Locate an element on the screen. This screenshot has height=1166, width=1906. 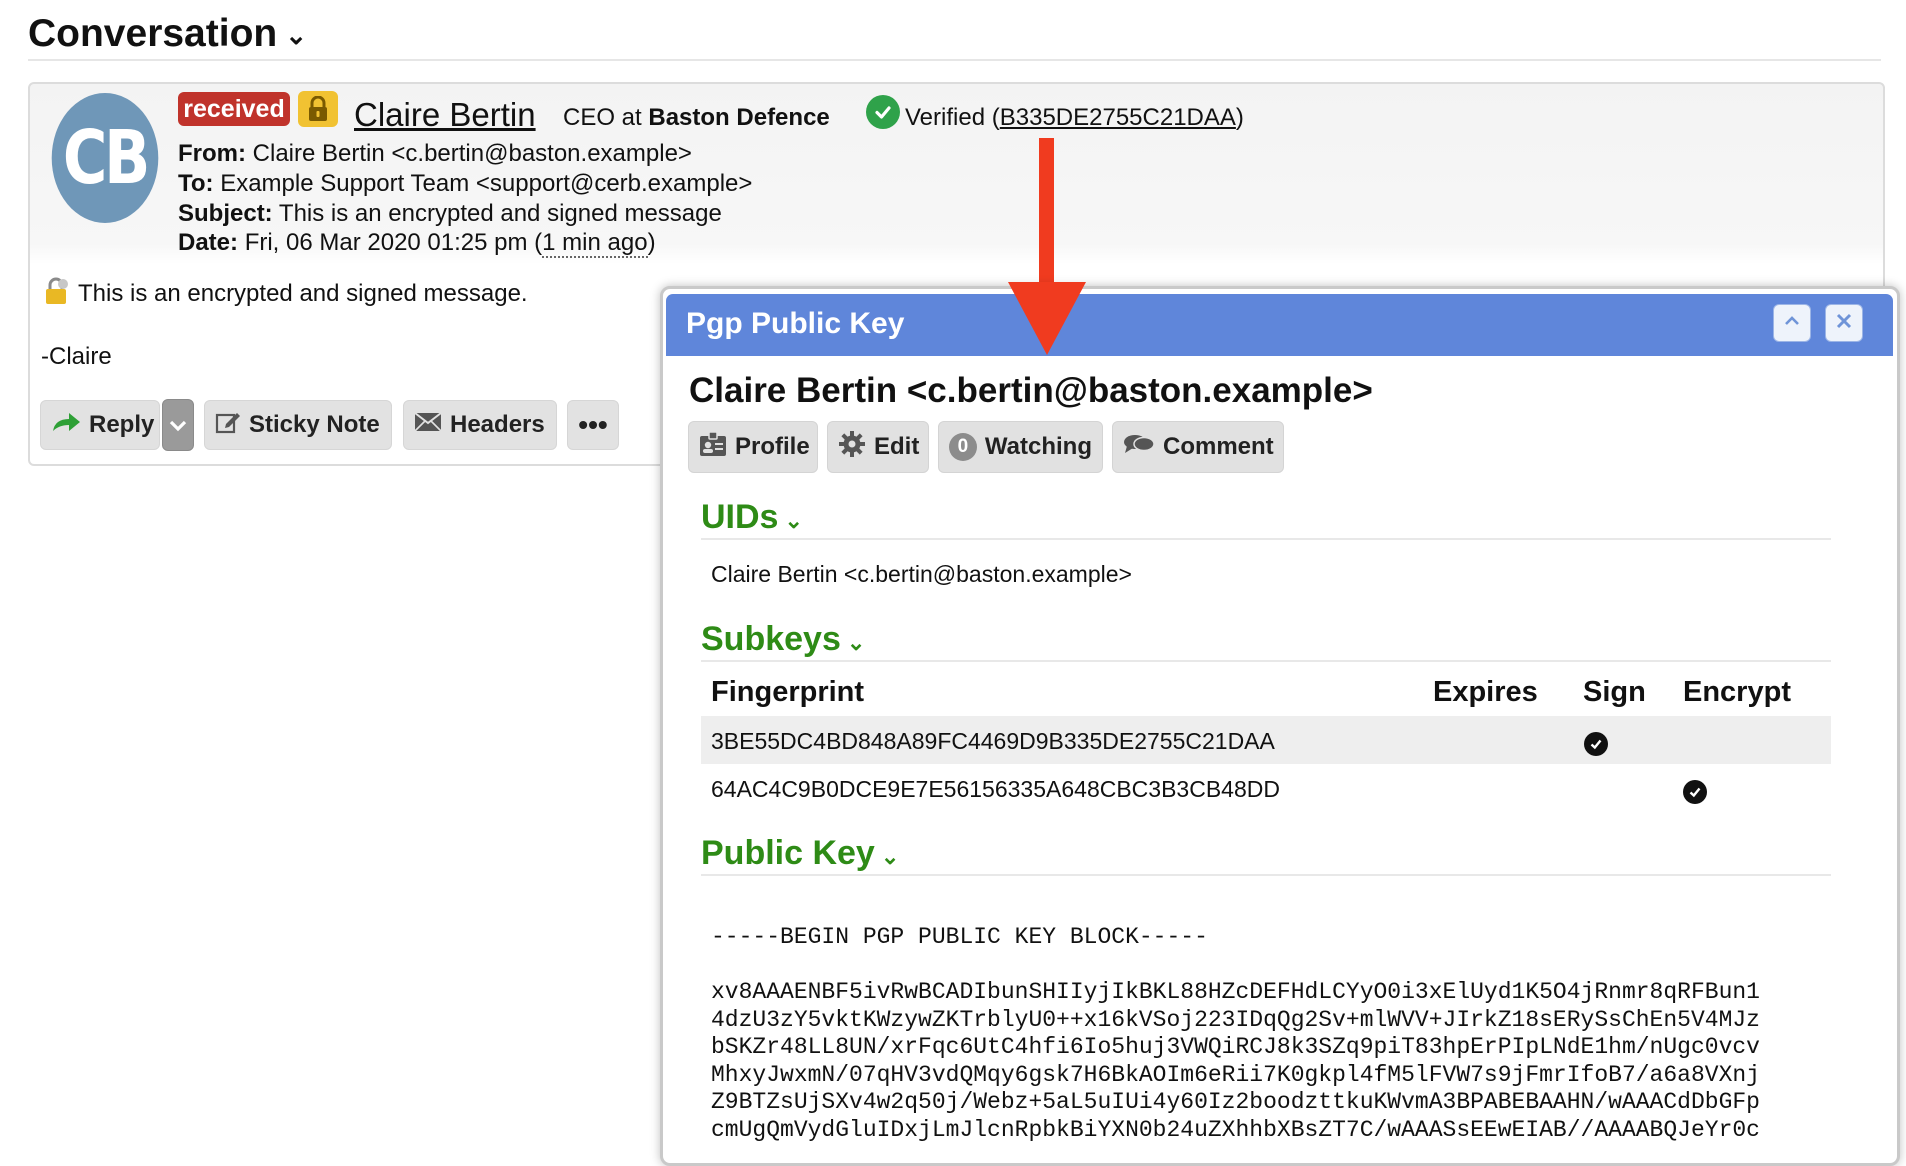
annotation-arrow-head is located at coordinates (1047, 318).